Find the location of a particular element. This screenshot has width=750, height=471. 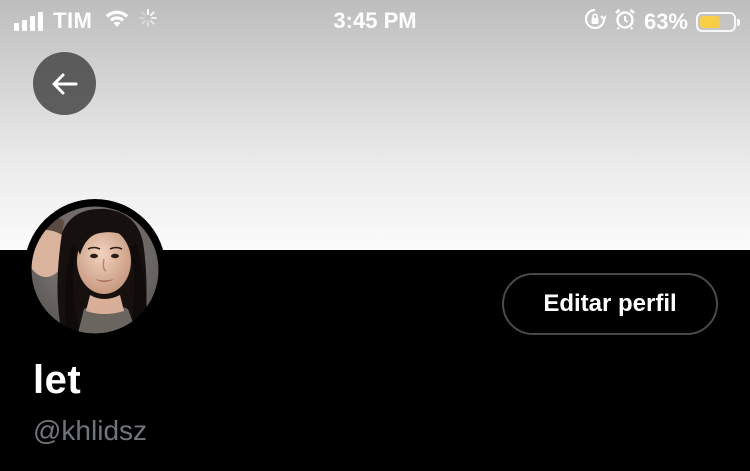

avatar is located at coordinates (95, 270).